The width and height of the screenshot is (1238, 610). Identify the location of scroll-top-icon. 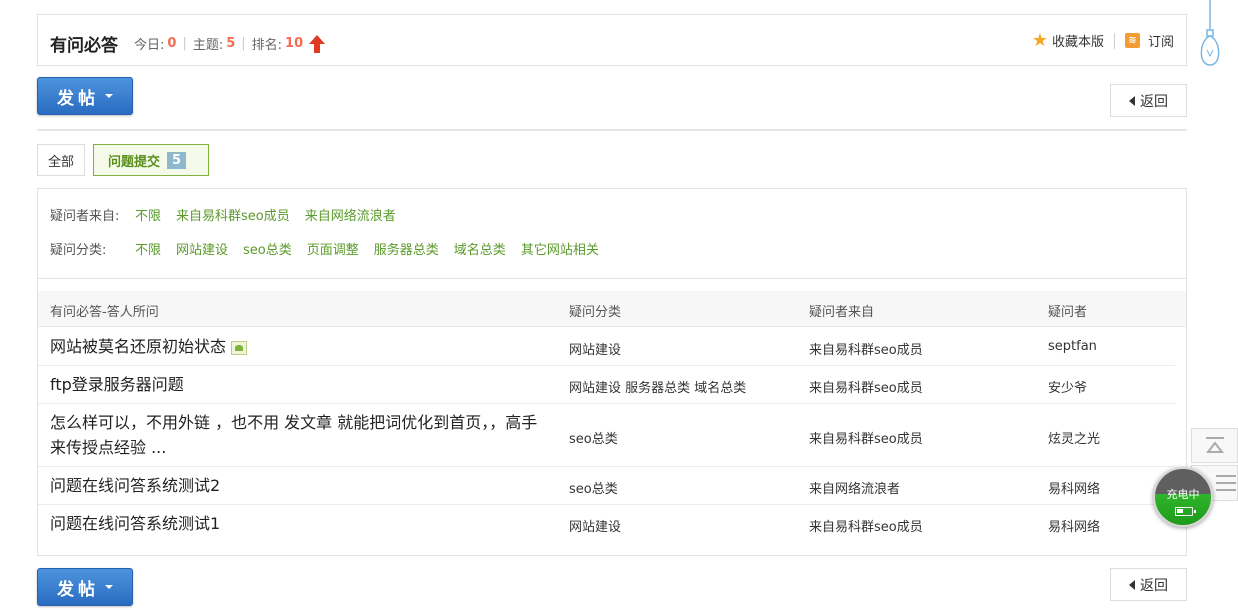
(1214, 444).